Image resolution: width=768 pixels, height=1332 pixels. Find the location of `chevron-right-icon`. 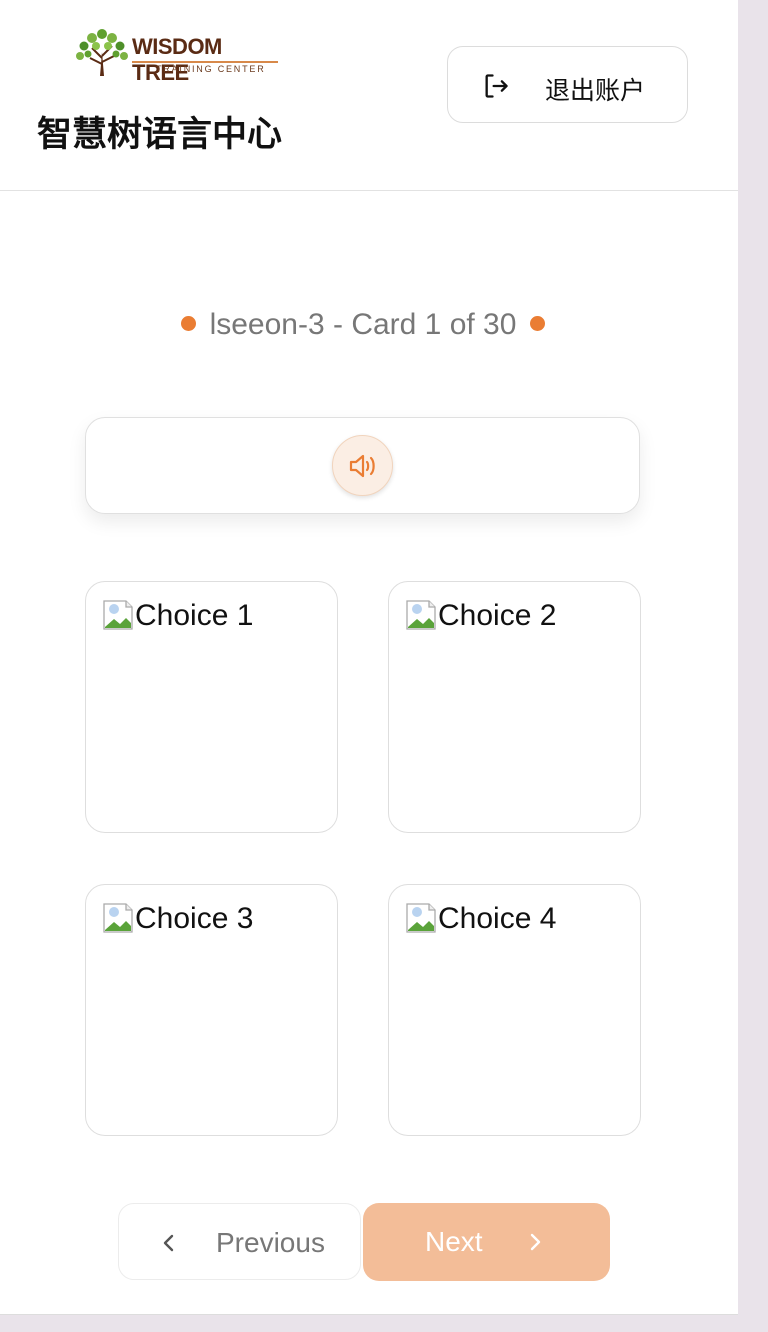

chevron-right-icon is located at coordinates (535, 1242).